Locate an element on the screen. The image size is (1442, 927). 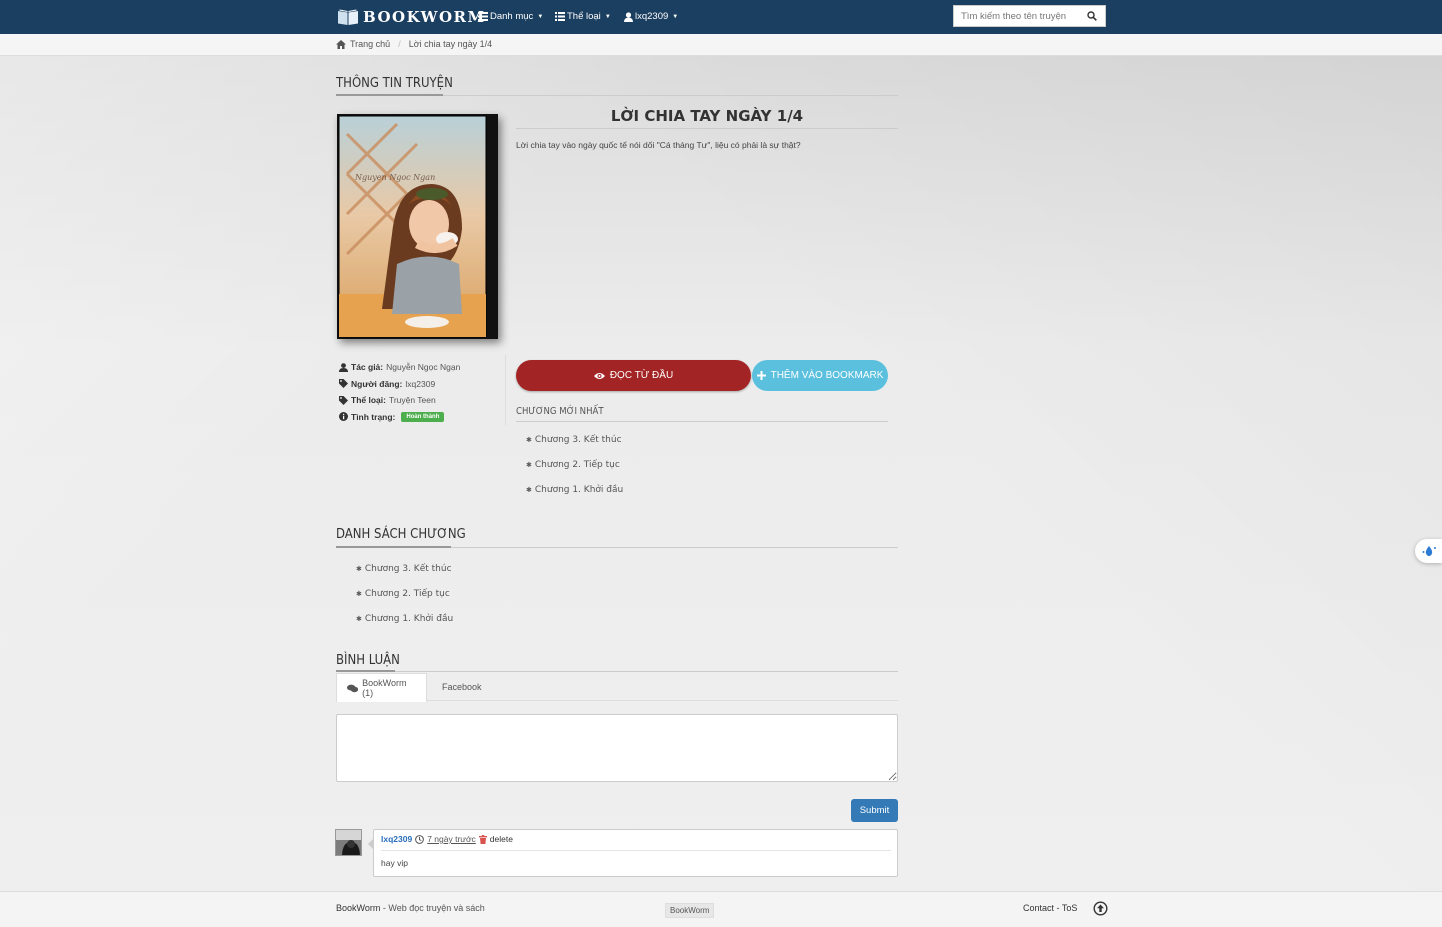
comment-username: lxq2309 is located at coordinates (396, 839).